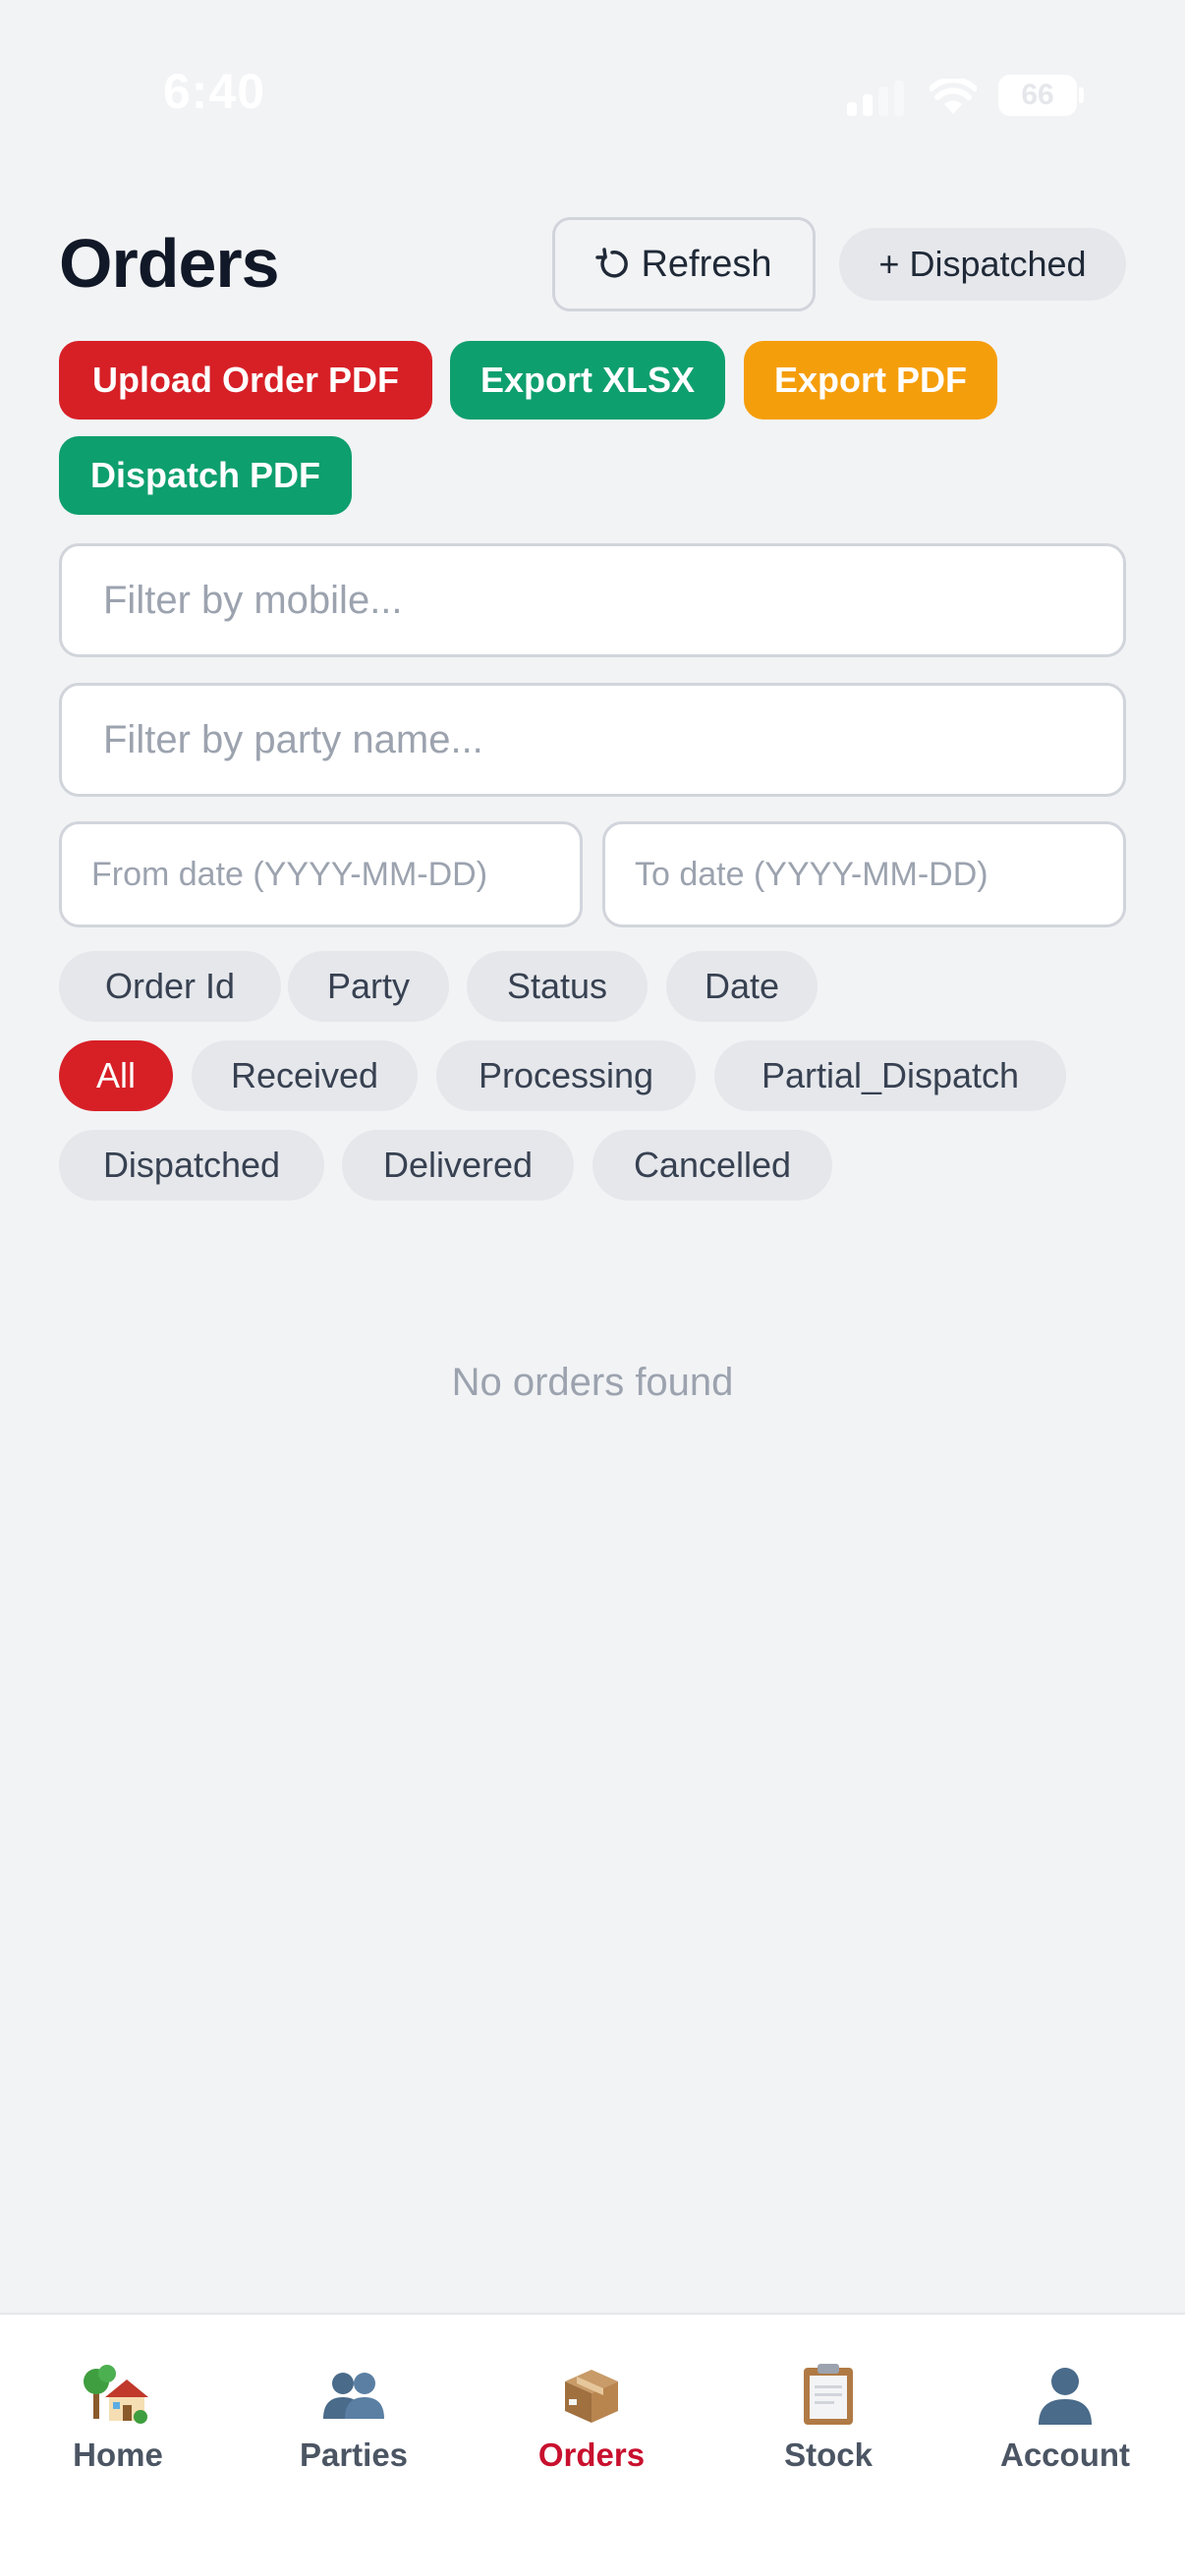 The image size is (1185, 2576). Describe the element at coordinates (592, 2396) in the screenshot. I see `package-icon` at that location.